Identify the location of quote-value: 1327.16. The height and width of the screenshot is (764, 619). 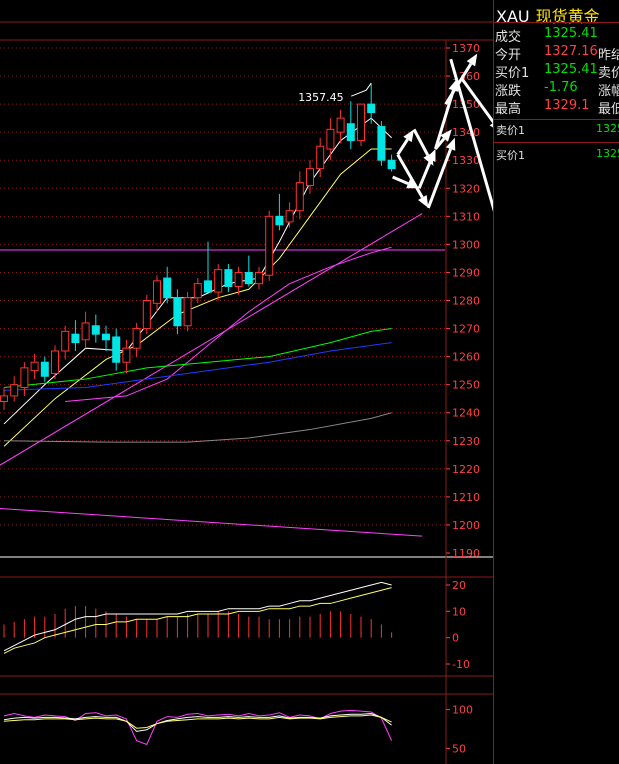
(571, 51).